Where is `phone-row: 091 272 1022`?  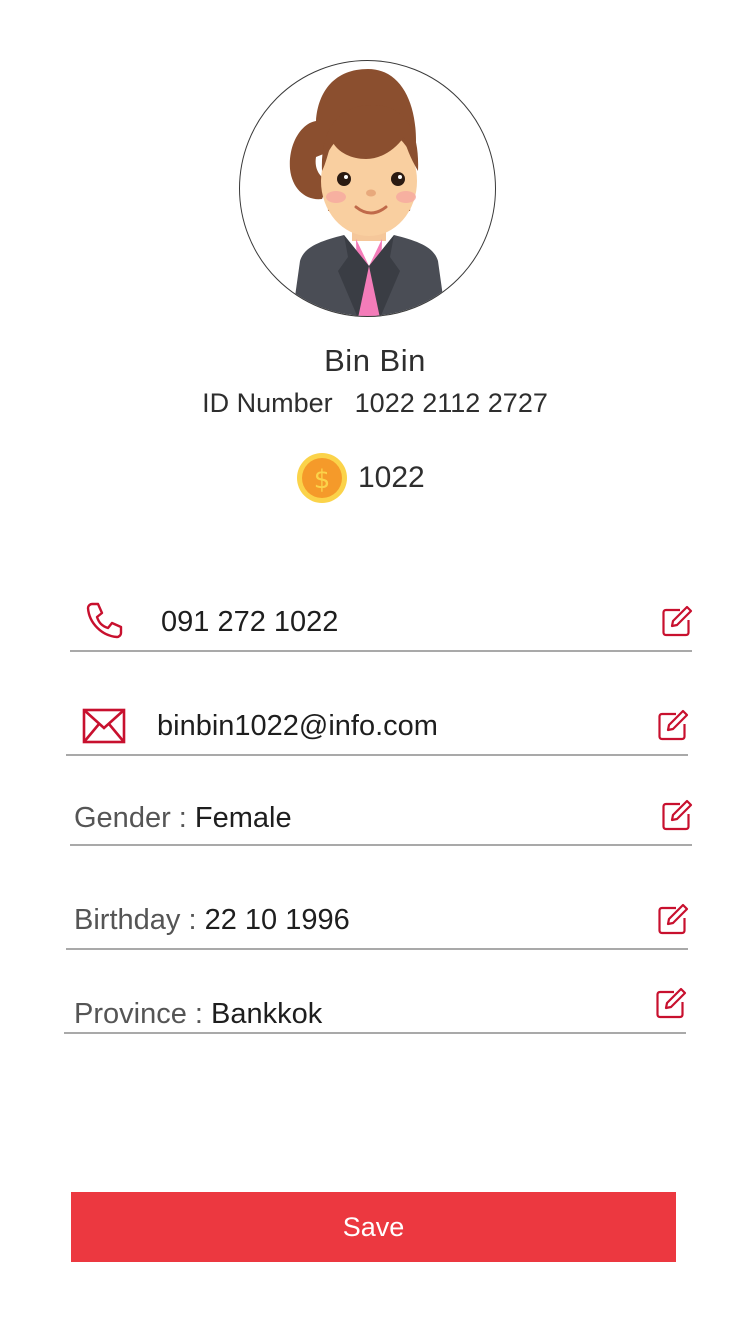 phone-row: 091 272 1022 is located at coordinates (382, 621).